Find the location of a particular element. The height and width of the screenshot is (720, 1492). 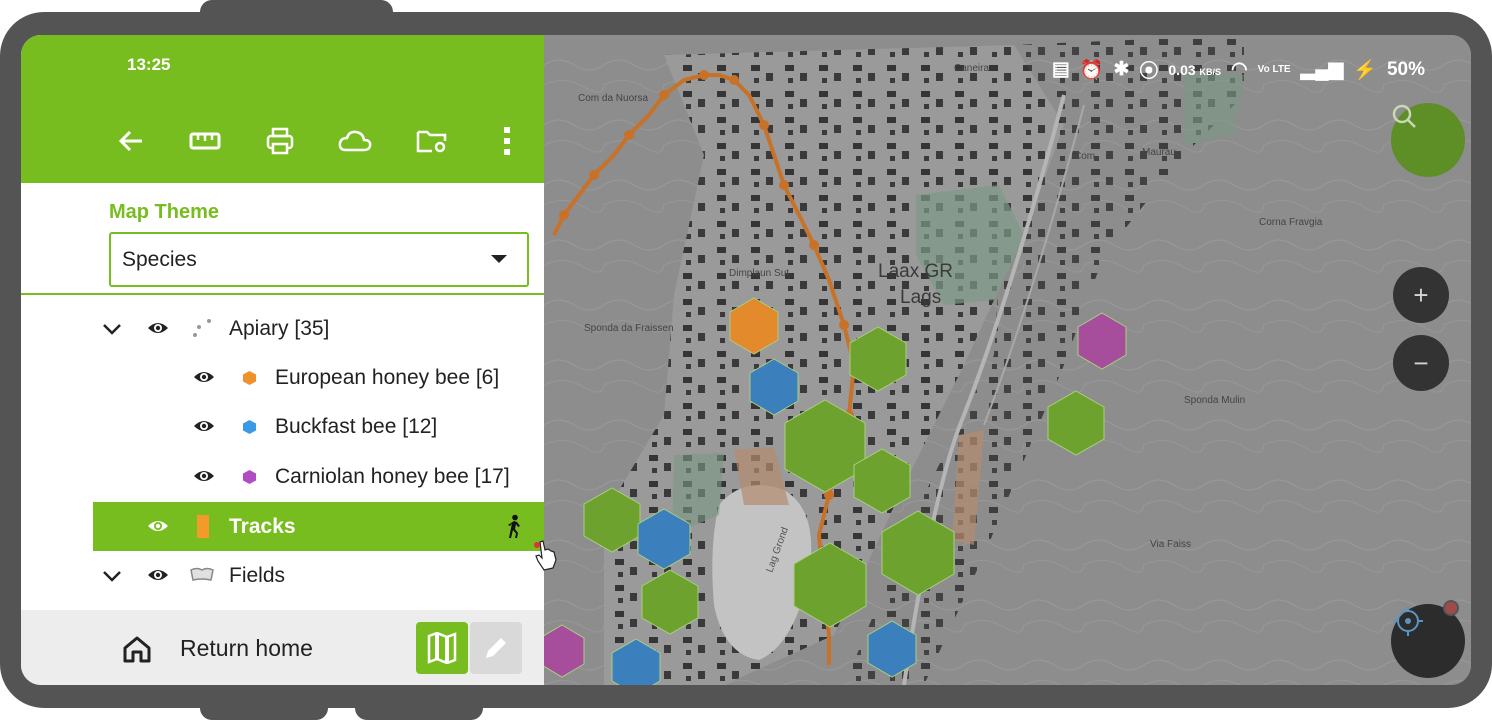

volte-indicator: Vo LTE is located at coordinates (1274, 69).